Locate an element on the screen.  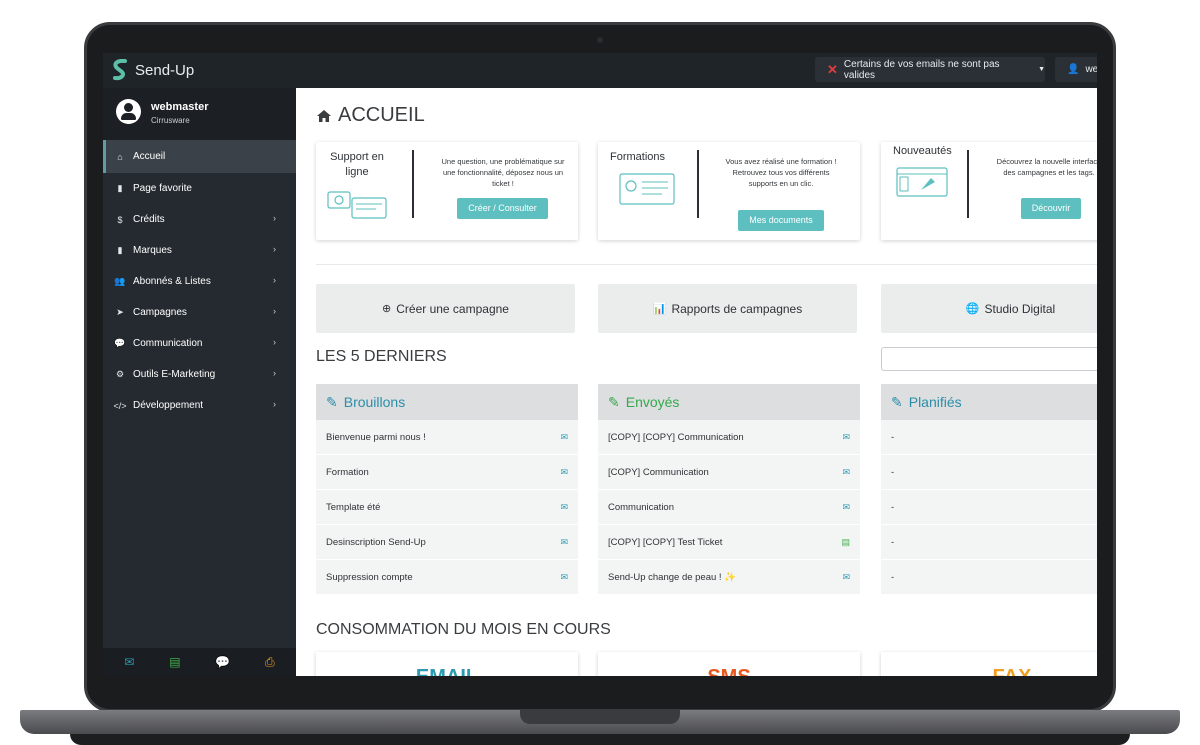
brand-name: Send-Up is located at coordinates (164, 70).